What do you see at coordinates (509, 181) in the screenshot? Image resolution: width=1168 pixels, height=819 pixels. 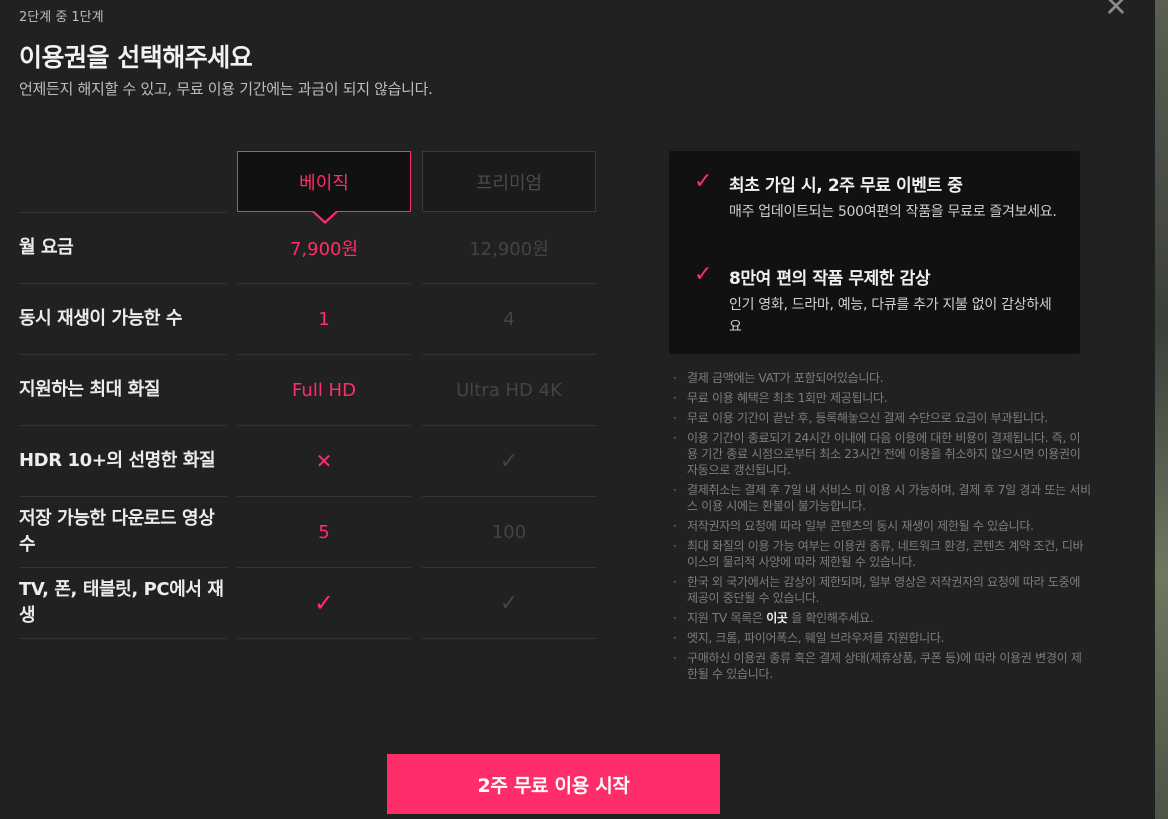 I see `plan-tab-premium: 프리미엄` at bounding box center [509, 181].